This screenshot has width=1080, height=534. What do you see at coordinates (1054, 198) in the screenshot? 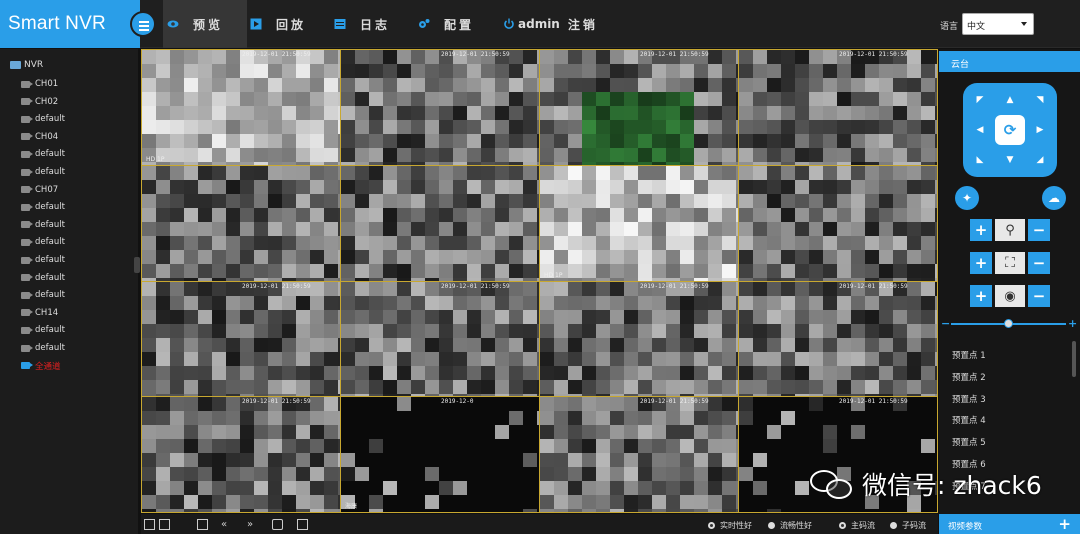
I see `wiper-icon: ☁` at bounding box center [1054, 198].